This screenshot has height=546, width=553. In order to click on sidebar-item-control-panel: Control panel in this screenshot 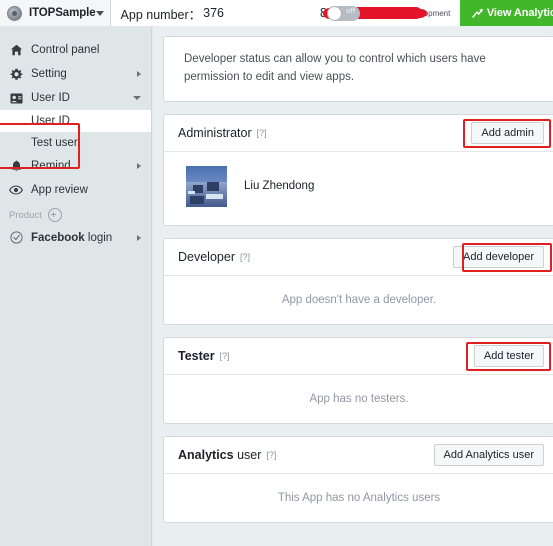, I will do `click(75, 50)`.